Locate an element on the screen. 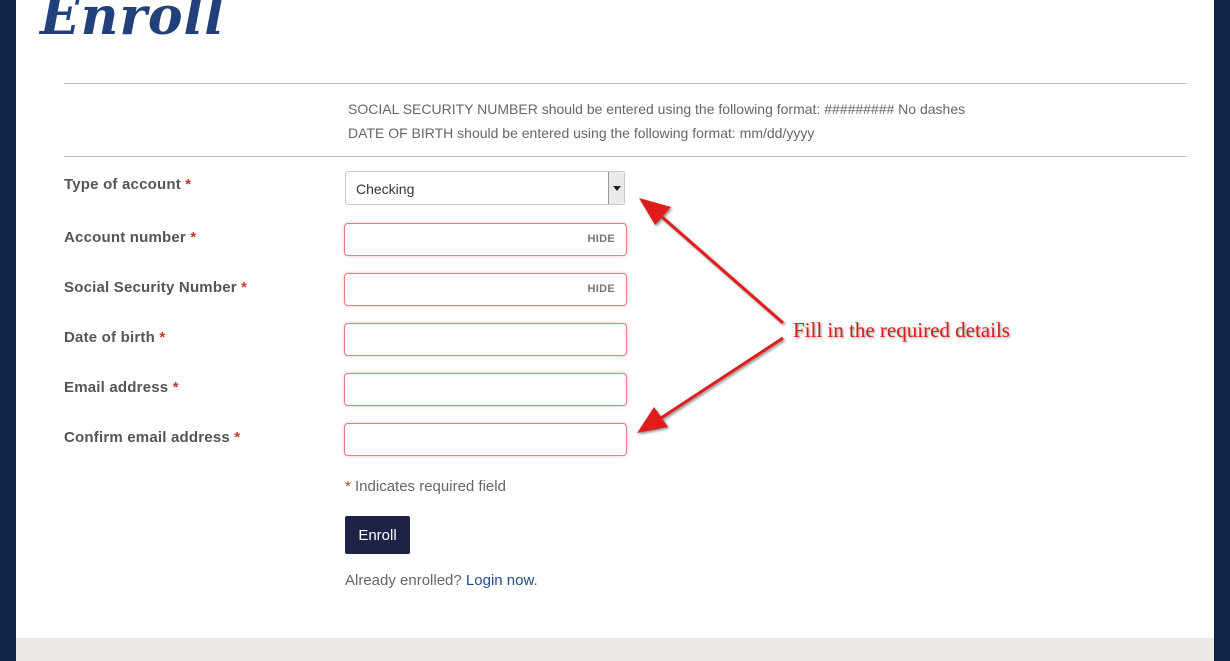  lower-arrow-head-icon is located at coordinates (652, 420).